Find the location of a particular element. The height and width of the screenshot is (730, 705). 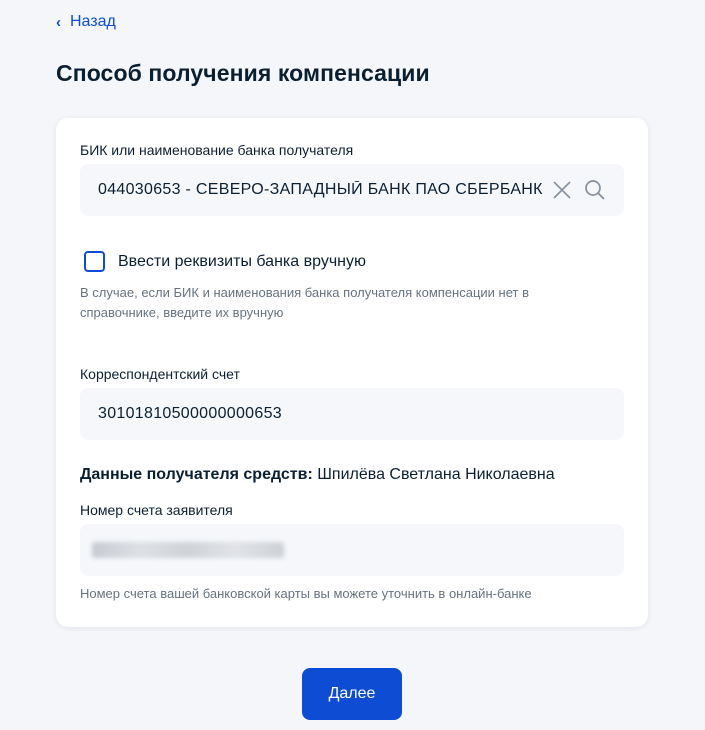

corr-account-label: Корреспондентский счет is located at coordinates (160, 374).